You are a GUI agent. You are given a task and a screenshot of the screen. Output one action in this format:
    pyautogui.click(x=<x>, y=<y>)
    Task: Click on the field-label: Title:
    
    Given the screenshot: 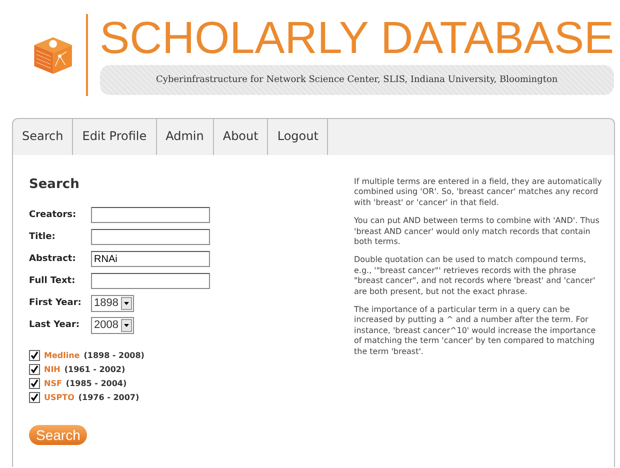 What is the action you would take?
    pyautogui.click(x=42, y=237)
    